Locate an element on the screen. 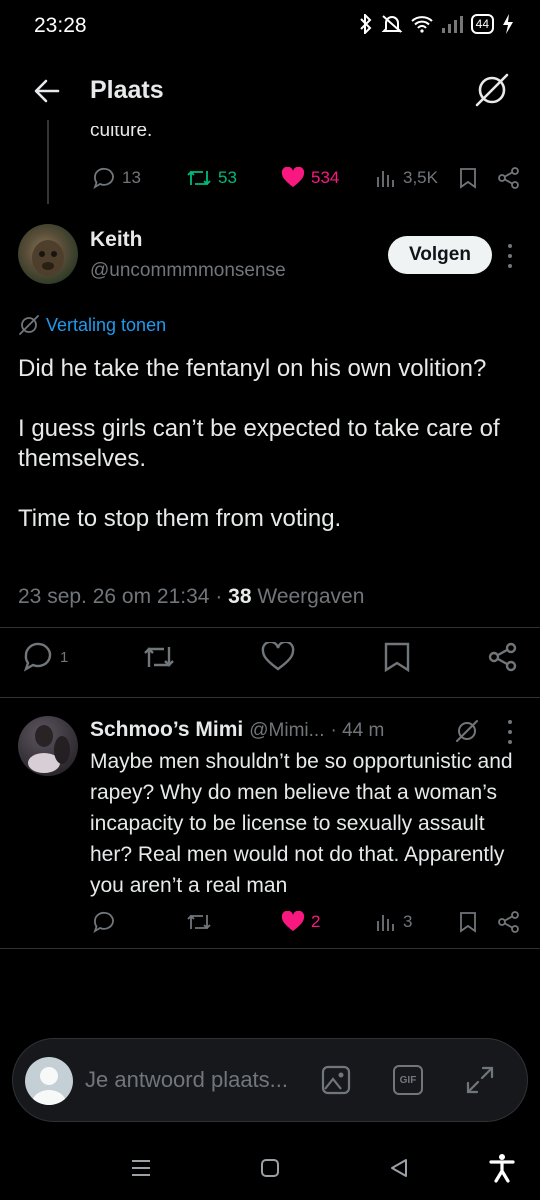  gif-icon: GIF is located at coordinates (408, 1080).